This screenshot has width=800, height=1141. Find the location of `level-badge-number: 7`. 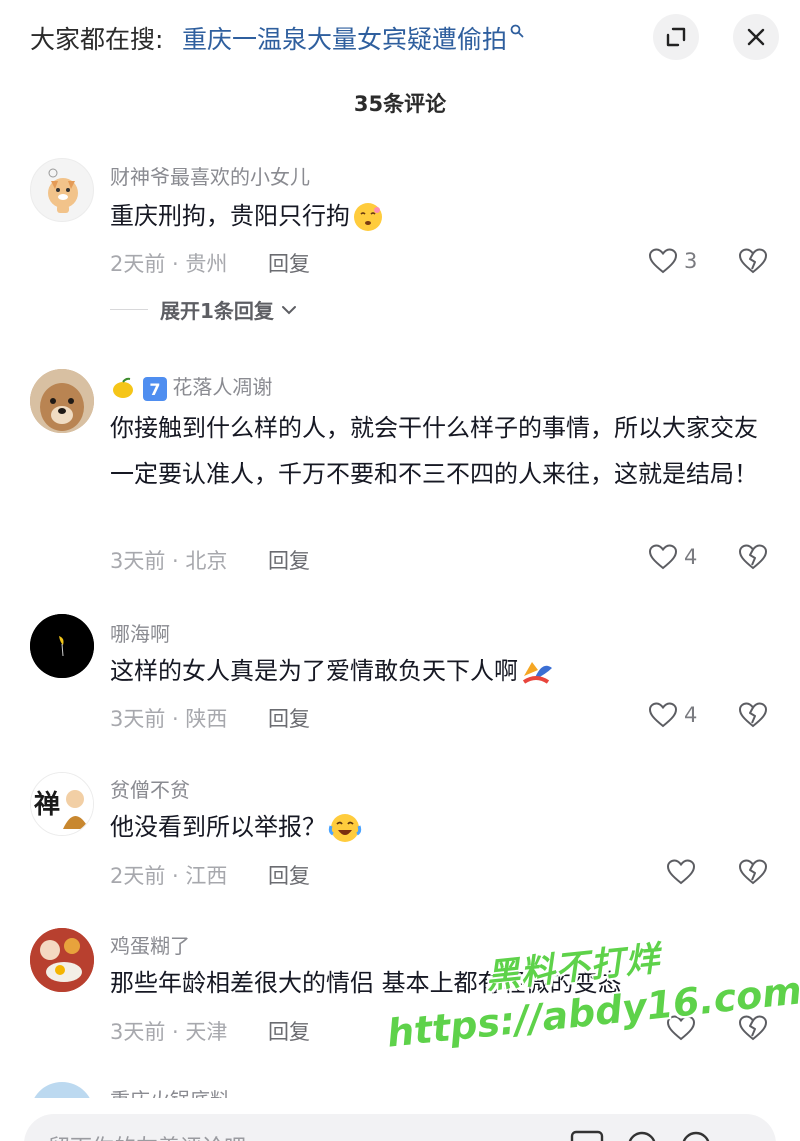

level-badge-number: 7 is located at coordinates (155, 389).